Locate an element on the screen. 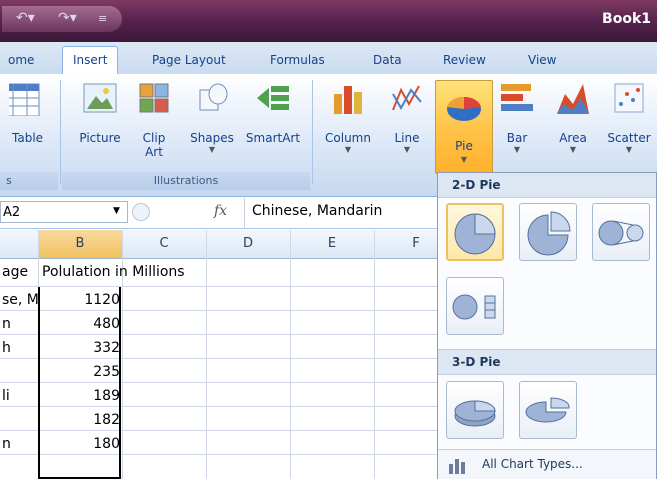 The image size is (657, 479). cell-a6: li is located at coordinates (6, 396).